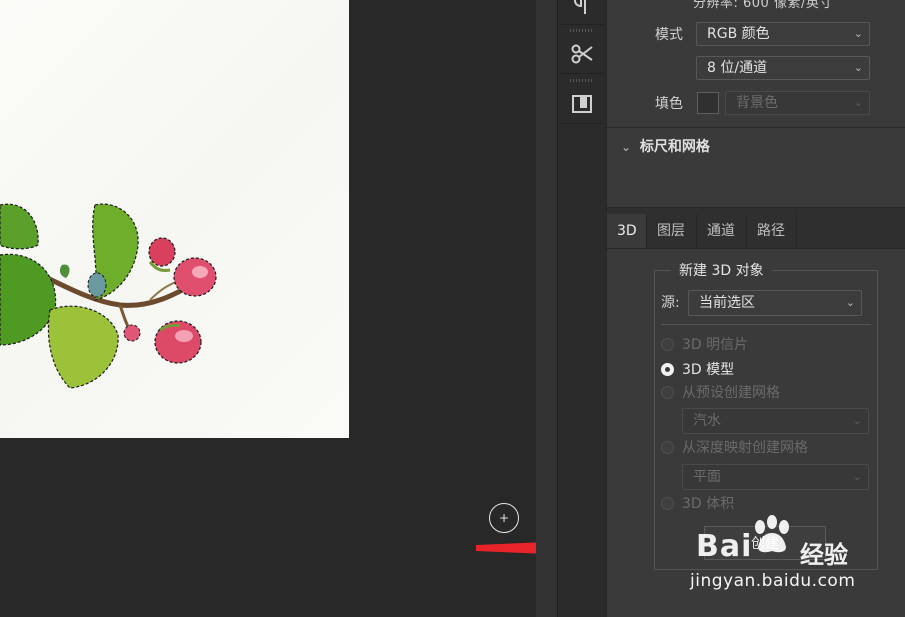 This screenshot has width=905, height=617. I want to click on radio-label: 3D 体积, so click(708, 504).